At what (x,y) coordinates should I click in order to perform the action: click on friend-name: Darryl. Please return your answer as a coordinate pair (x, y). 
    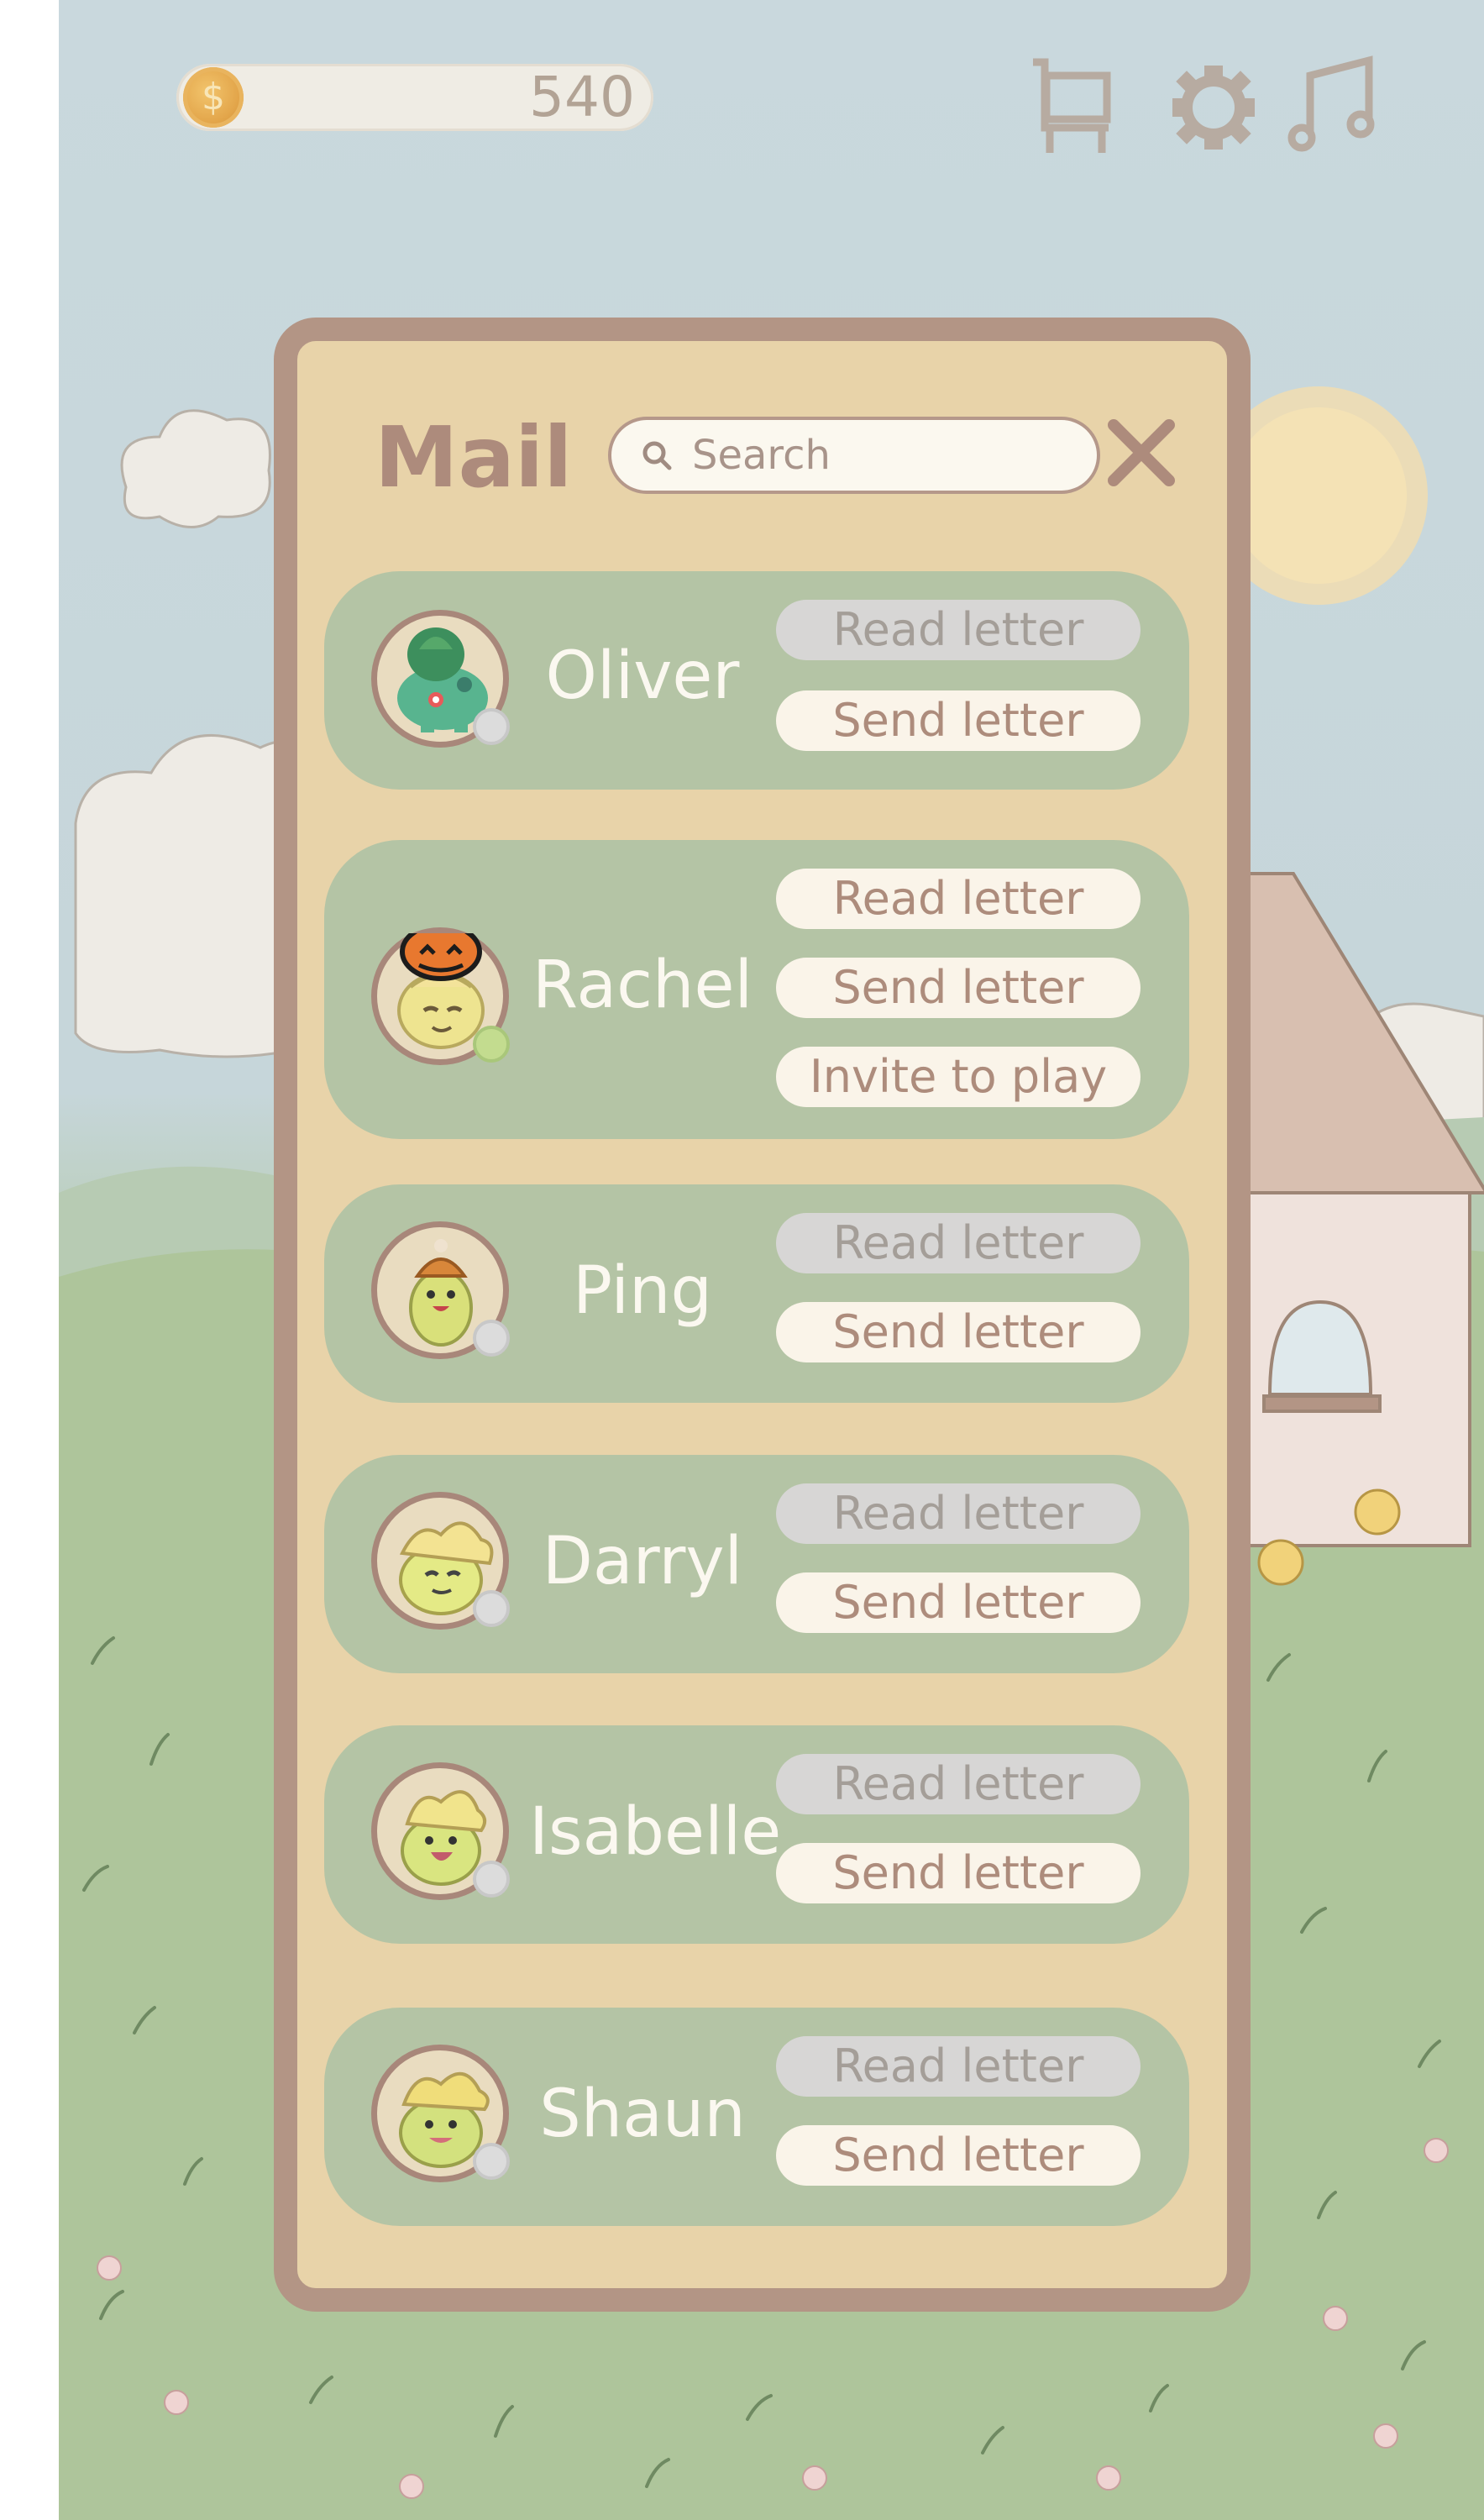
    Looking at the image, I should click on (643, 1561).